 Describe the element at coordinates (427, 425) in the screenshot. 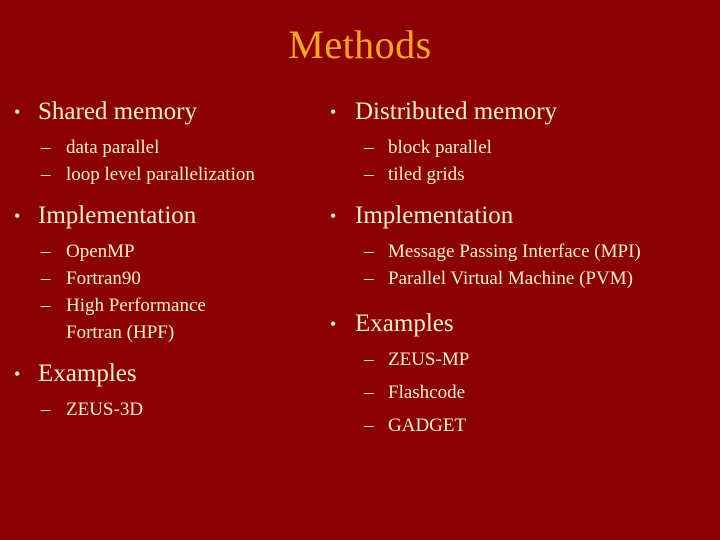

I see `sub-bullet-label: GADGET` at that location.